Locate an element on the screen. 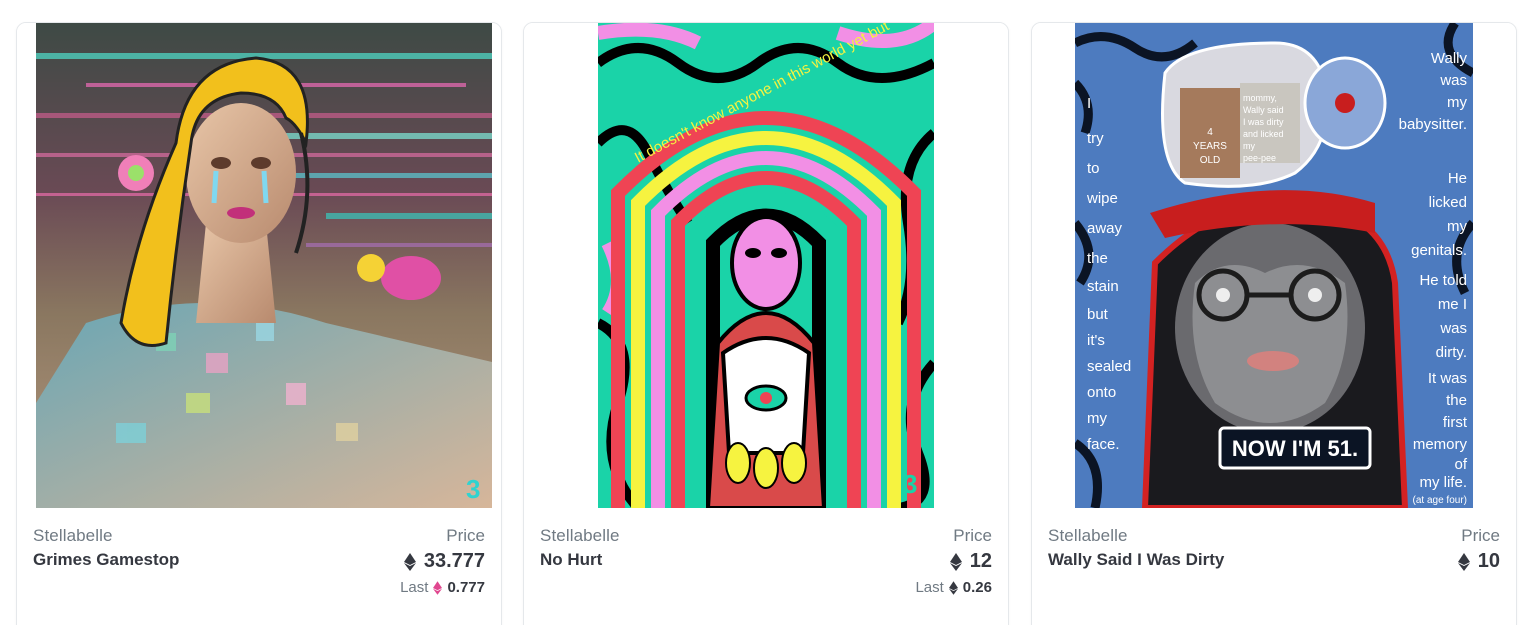  artwork-right-text-12: It was is located at coordinates (1447, 378).